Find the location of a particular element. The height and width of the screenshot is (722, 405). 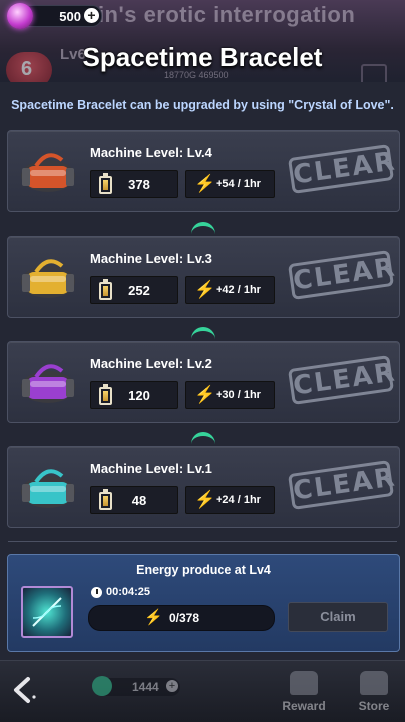

chest-icon is located at coordinates (304, 683).